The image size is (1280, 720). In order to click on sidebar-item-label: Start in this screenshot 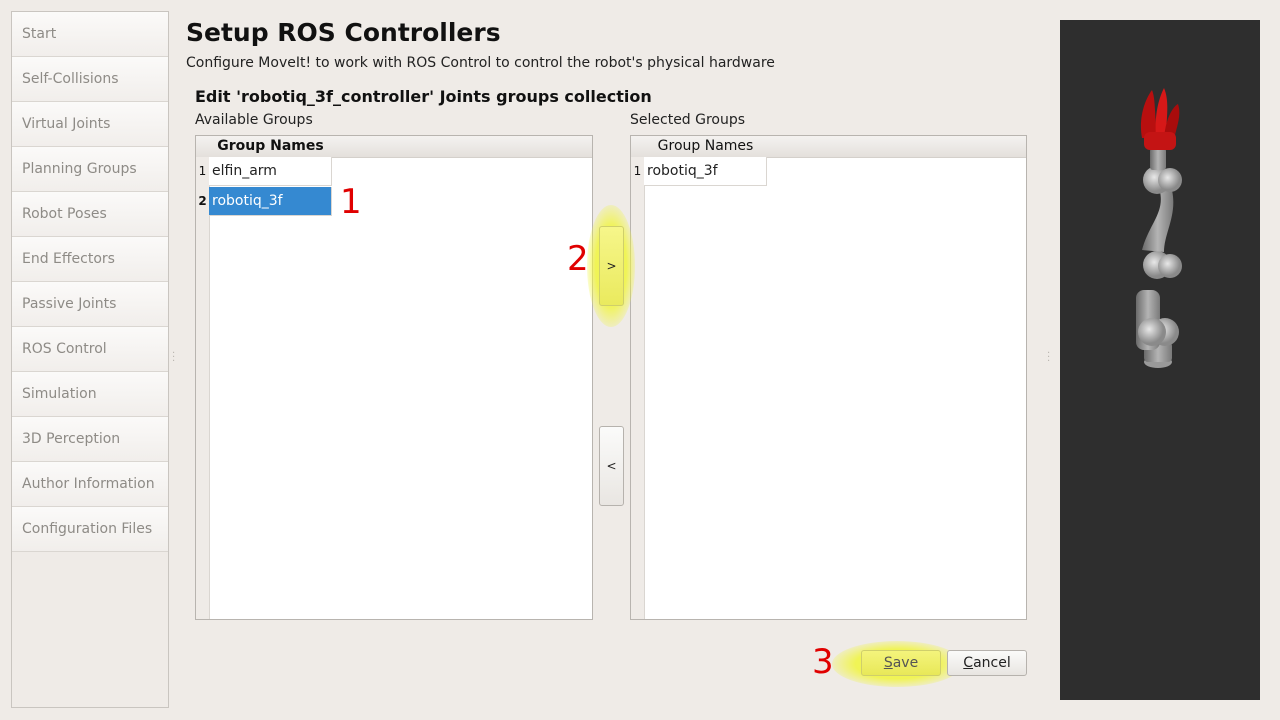, I will do `click(39, 34)`.